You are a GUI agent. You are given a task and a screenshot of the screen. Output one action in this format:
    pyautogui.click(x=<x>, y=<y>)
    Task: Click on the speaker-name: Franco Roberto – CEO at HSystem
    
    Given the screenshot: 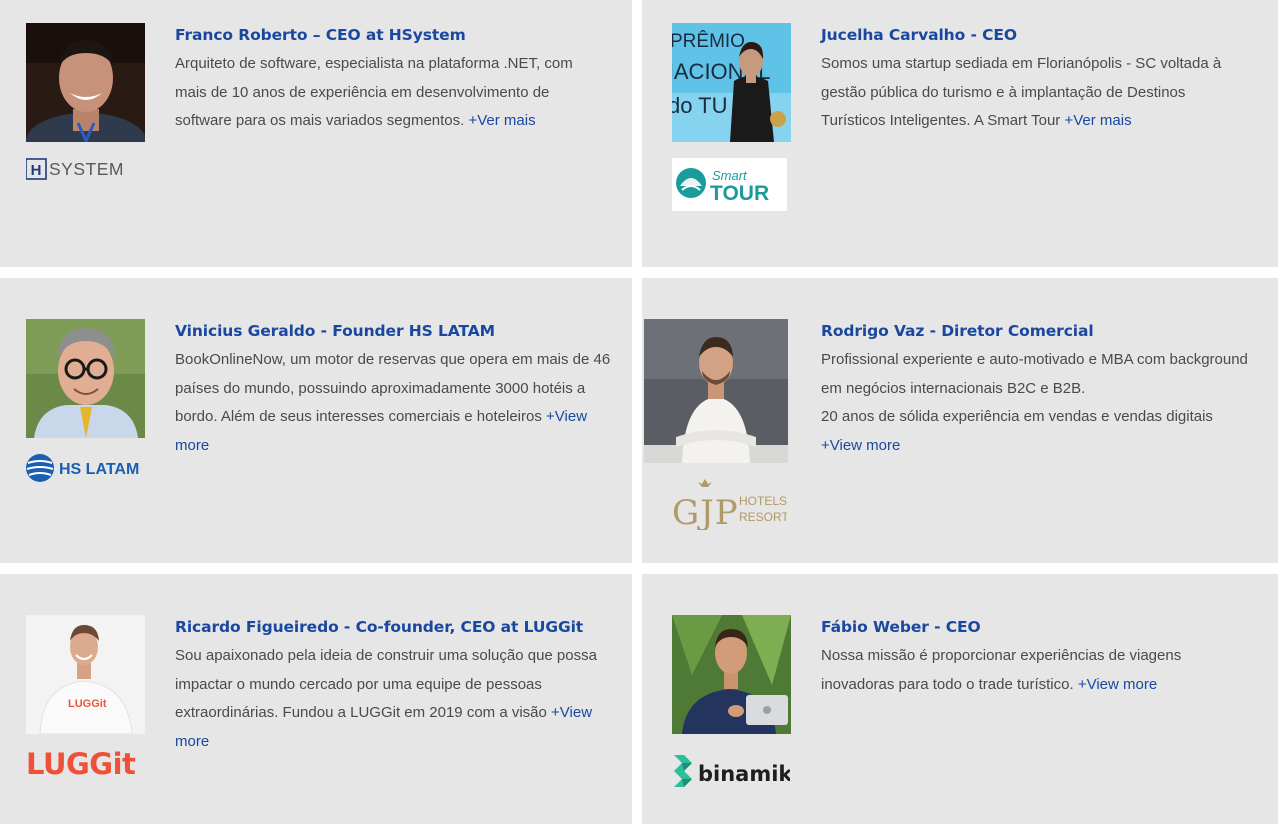 What is the action you would take?
    pyautogui.click(x=320, y=35)
    